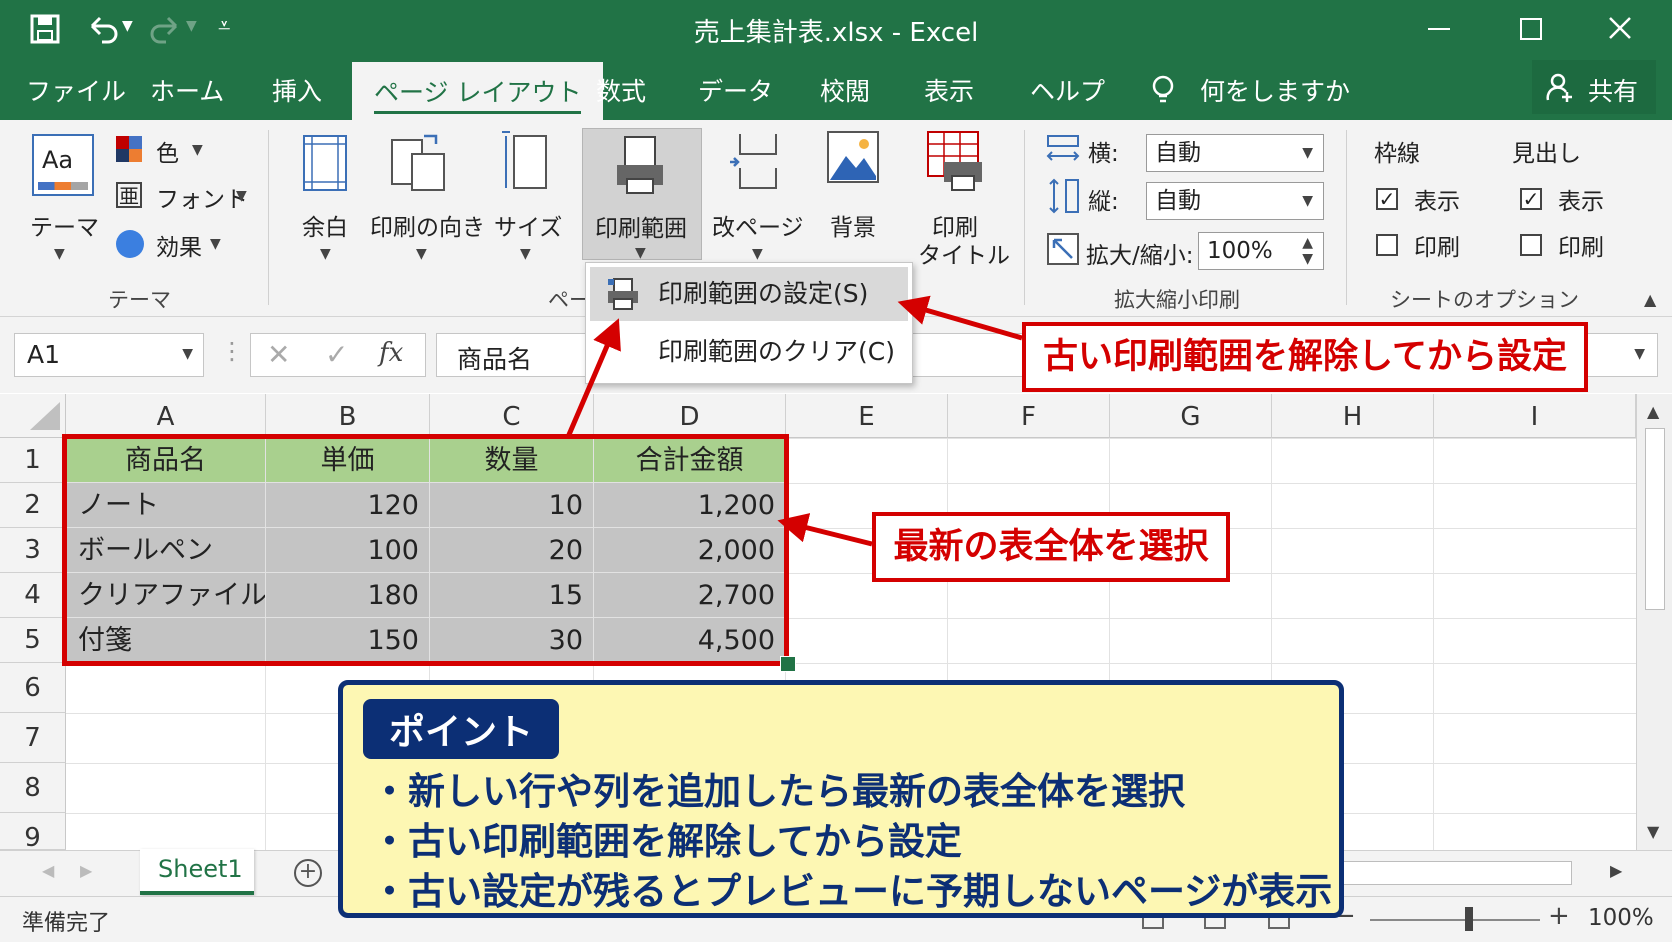 The width and height of the screenshot is (1672, 942). What do you see at coordinates (852, 891) in the screenshot?
I see `point-item-3: ・古い設定が残るとプレビューに予期しないページが表示` at bounding box center [852, 891].